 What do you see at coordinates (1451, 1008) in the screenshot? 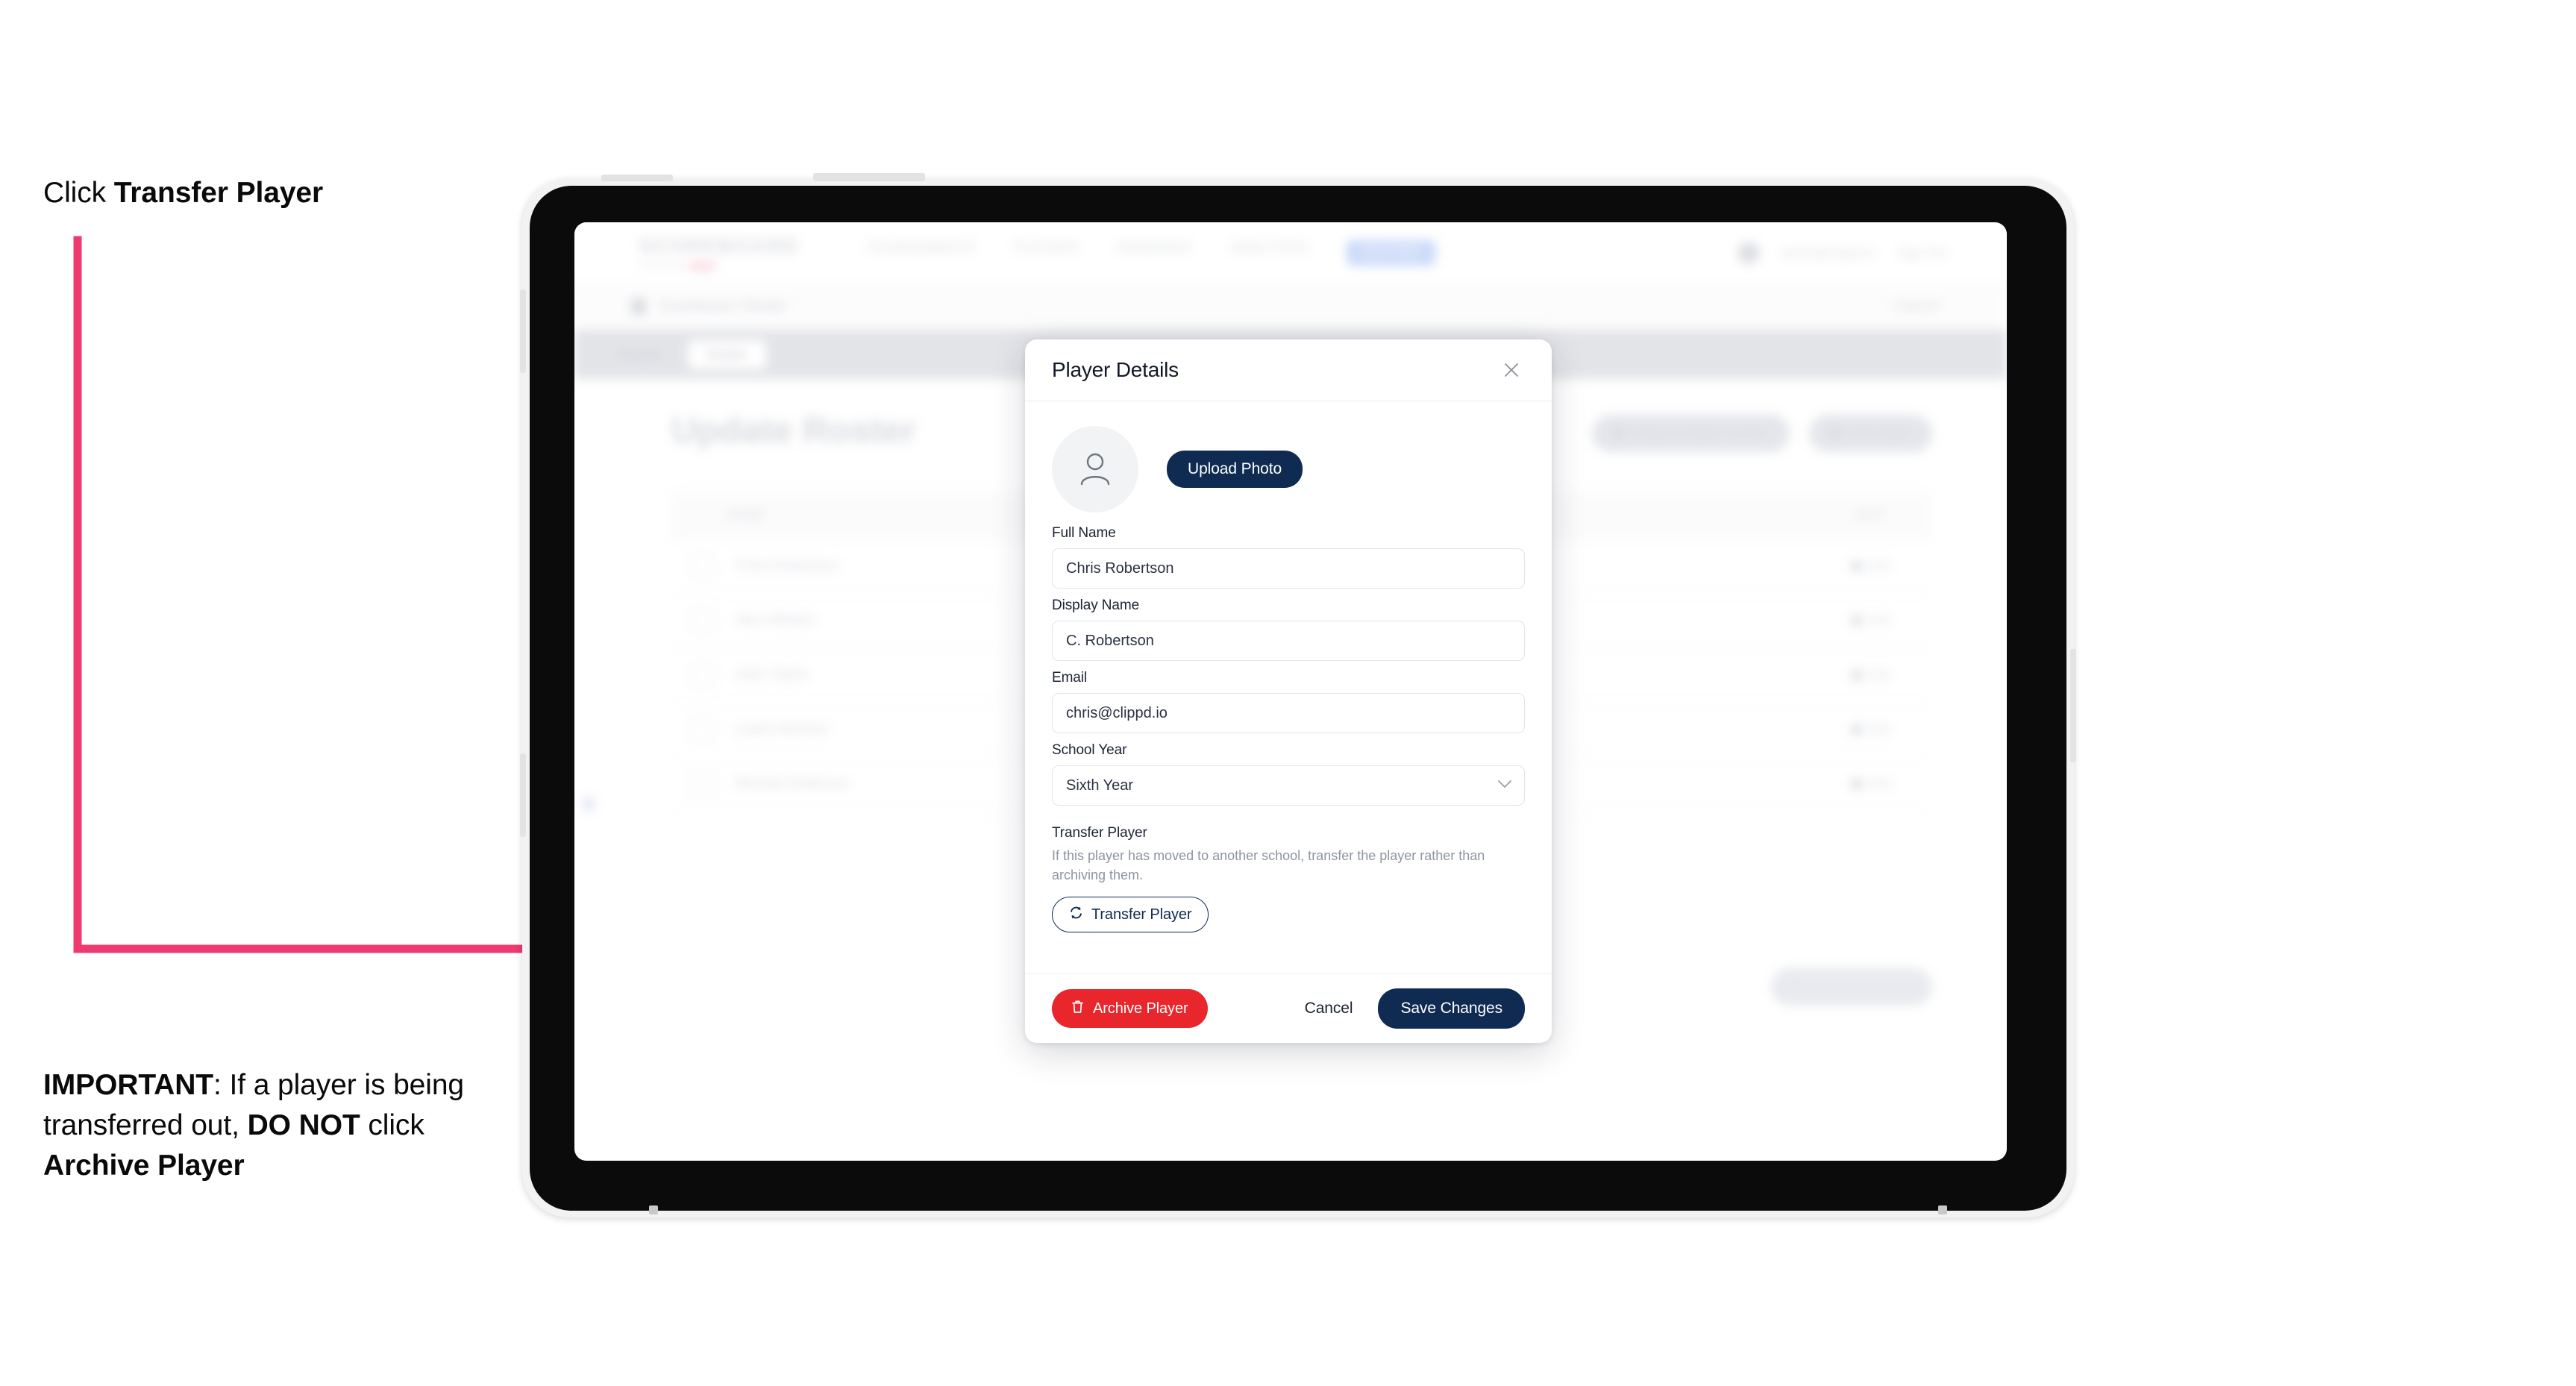
I see `save-changes-button: Save Changes` at bounding box center [1451, 1008].